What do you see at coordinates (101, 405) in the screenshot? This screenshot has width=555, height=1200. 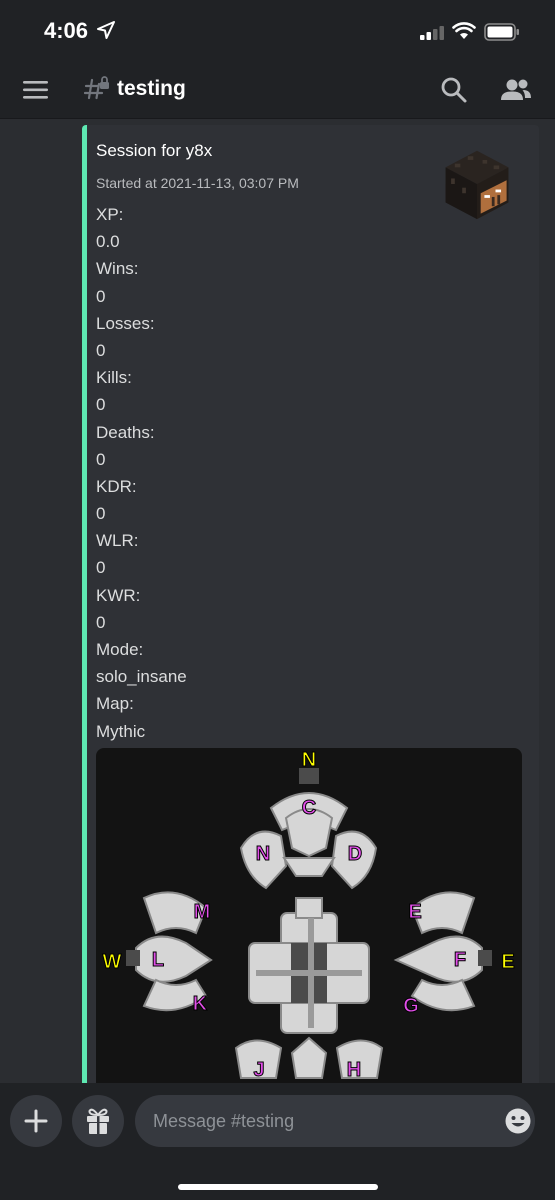 I see `field-value-kills: 0` at bounding box center [101, 405].